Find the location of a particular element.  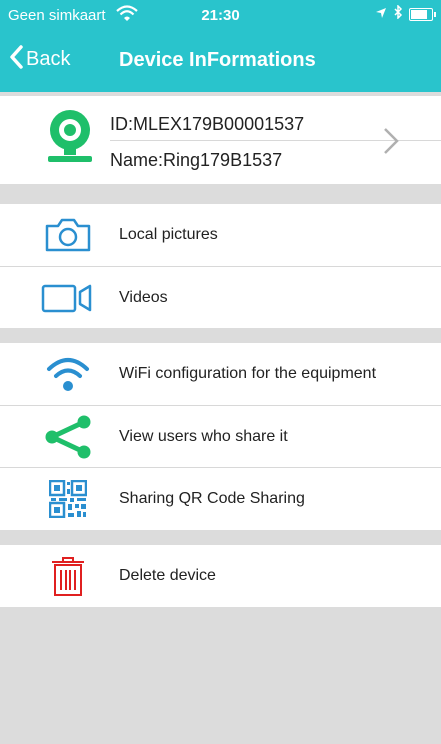

delete-device-row: Delete device is located at coordinates (220, 576).